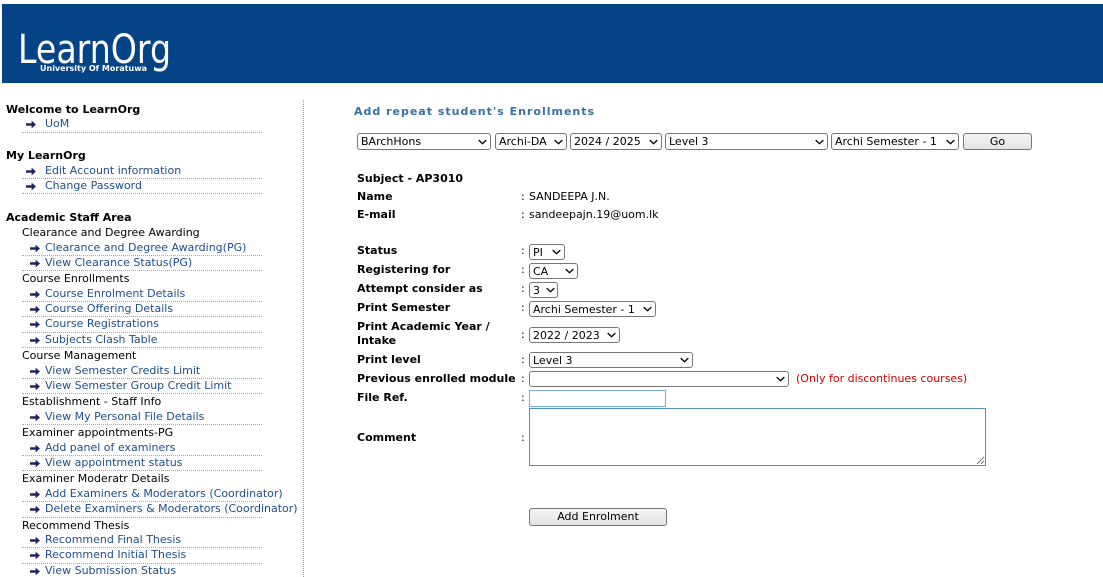  What do you see at coordinates (423, 333) in the screenshot?
I see `print-academic-year-label: Print Academic Year / Intake` at bounding box center [423, 333].